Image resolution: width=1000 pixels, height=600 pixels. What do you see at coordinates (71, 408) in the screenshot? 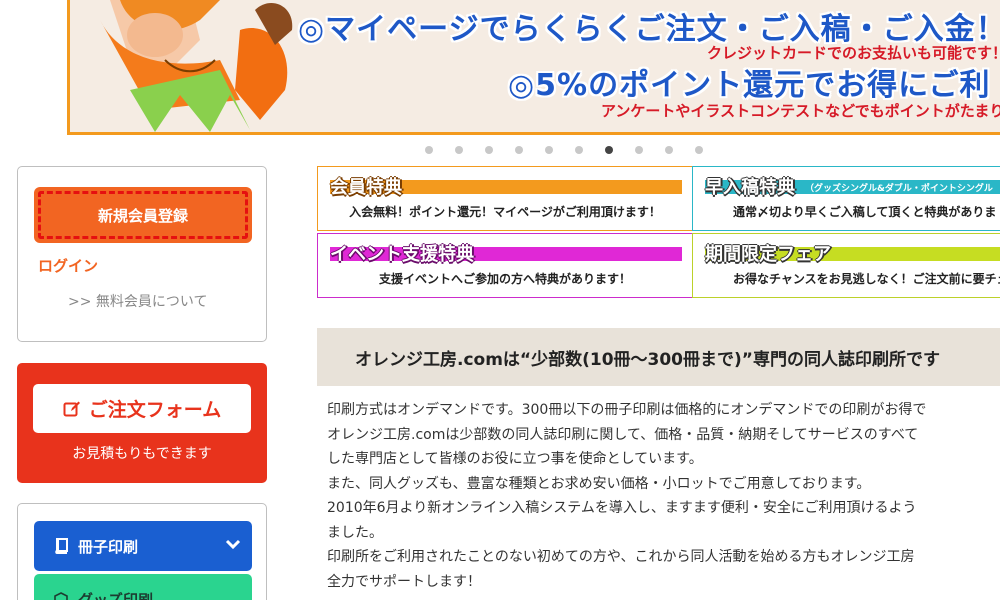
I see `edit-icon` at bounding box center [71, 408].